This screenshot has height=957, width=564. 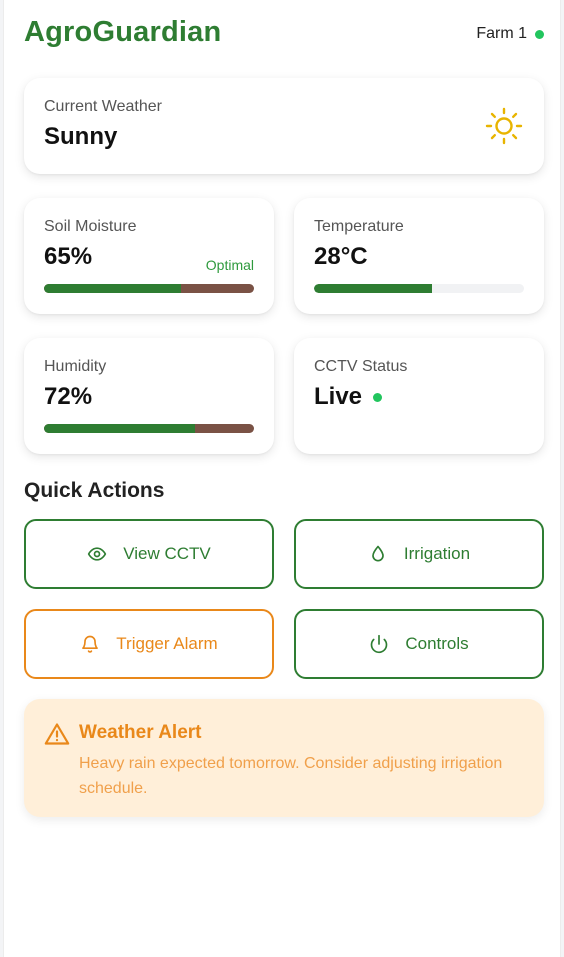 I want to click on soil-moisture-label: Soil Moisture, so click(x=90, y=226).